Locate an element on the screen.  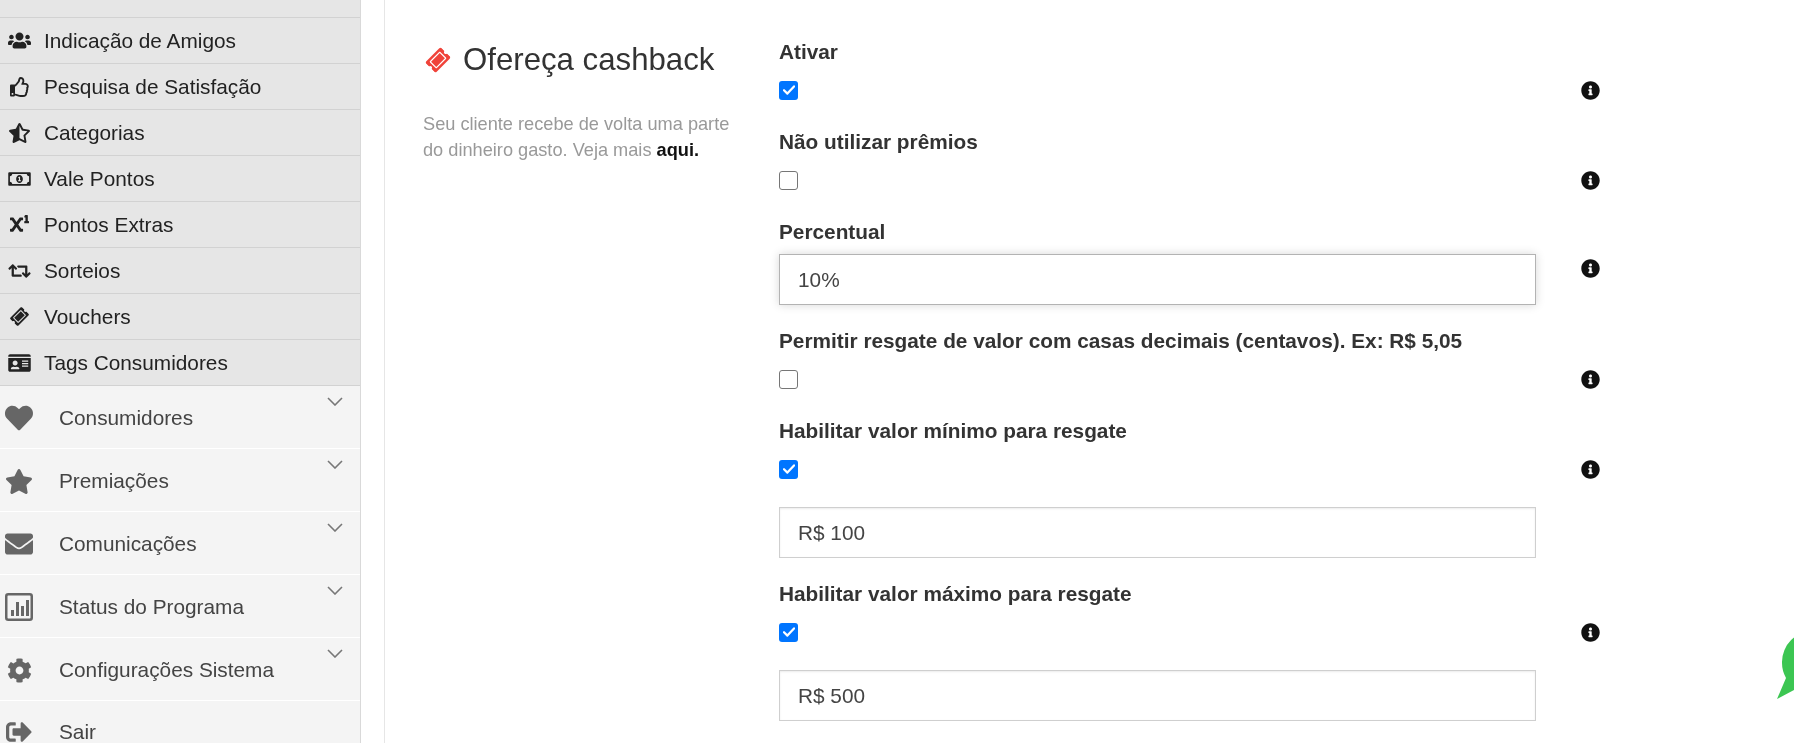
banknote-icon is located at coordinates (19, 178).